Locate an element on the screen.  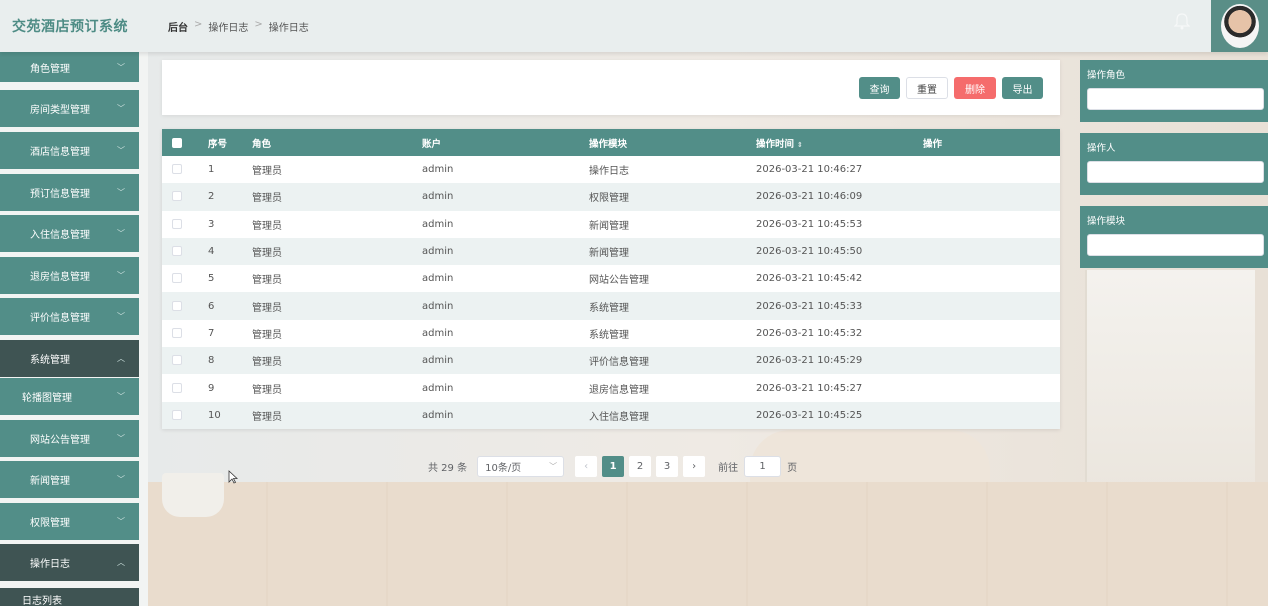
query-button: 查询 is located at coordinates (879, 88).